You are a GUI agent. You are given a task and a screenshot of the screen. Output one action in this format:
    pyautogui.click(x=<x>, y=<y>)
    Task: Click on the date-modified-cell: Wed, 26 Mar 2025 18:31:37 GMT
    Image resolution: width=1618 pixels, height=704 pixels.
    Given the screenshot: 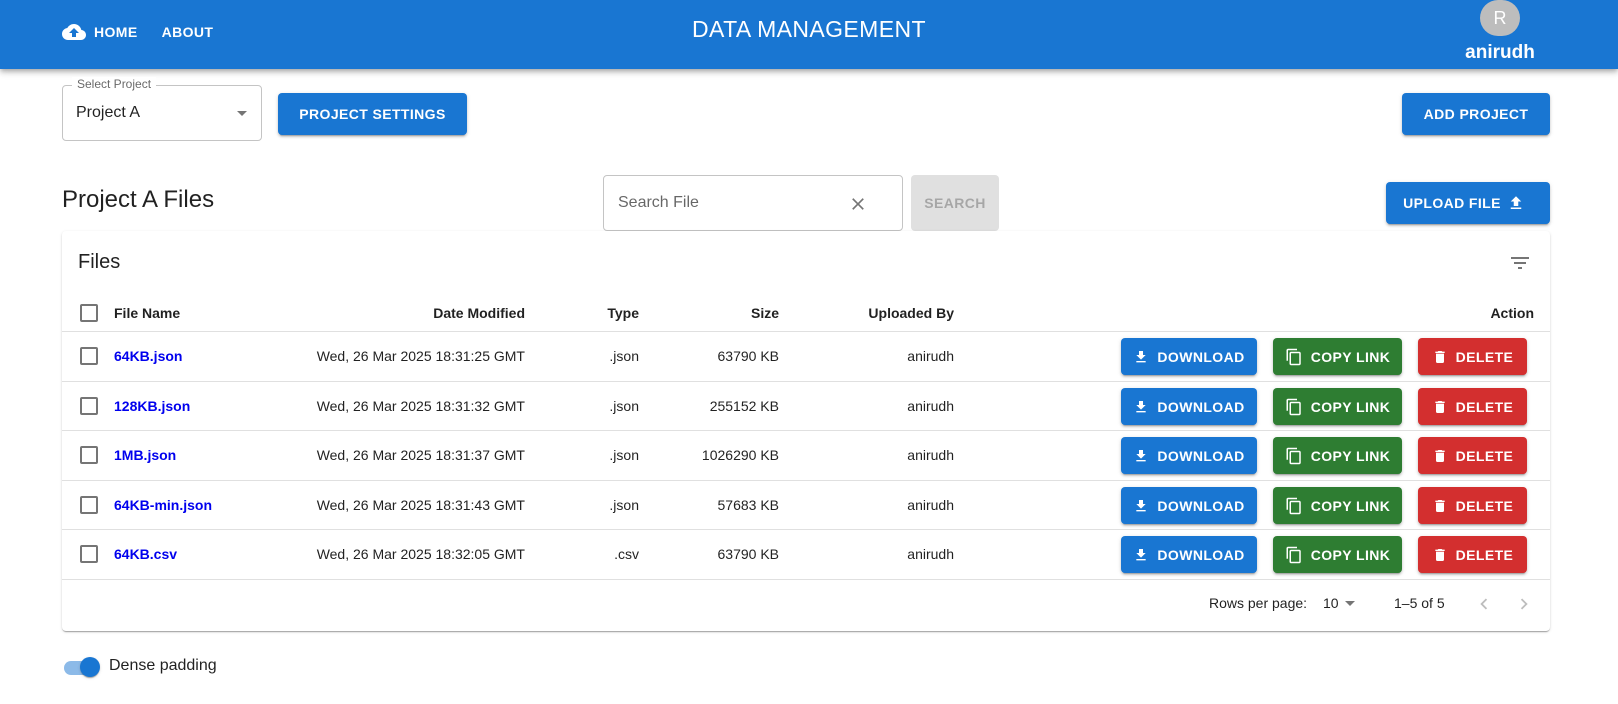 What is the action you would take?
    pyautogui.click(x=420, y=455)
    